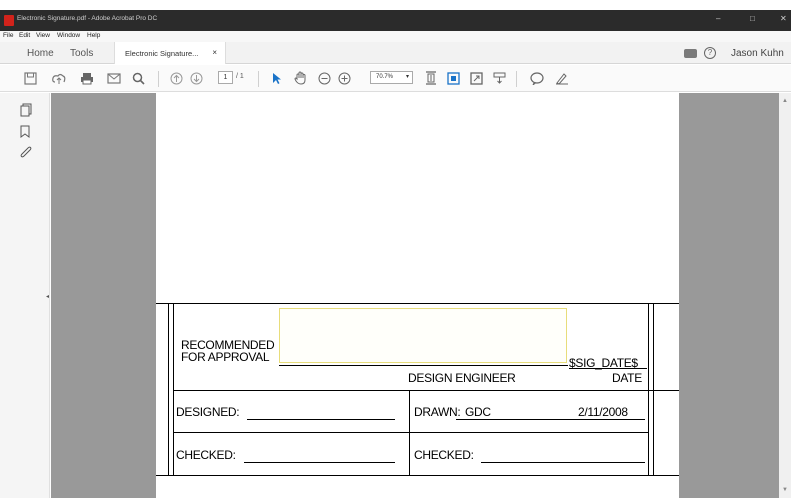 This screenshot has height=498, width=791. What do you see at coordinates (225, 357) in the screenshot?
I see `for-approval-label: FOR APPROVAL` at bounding box center [225, 357].